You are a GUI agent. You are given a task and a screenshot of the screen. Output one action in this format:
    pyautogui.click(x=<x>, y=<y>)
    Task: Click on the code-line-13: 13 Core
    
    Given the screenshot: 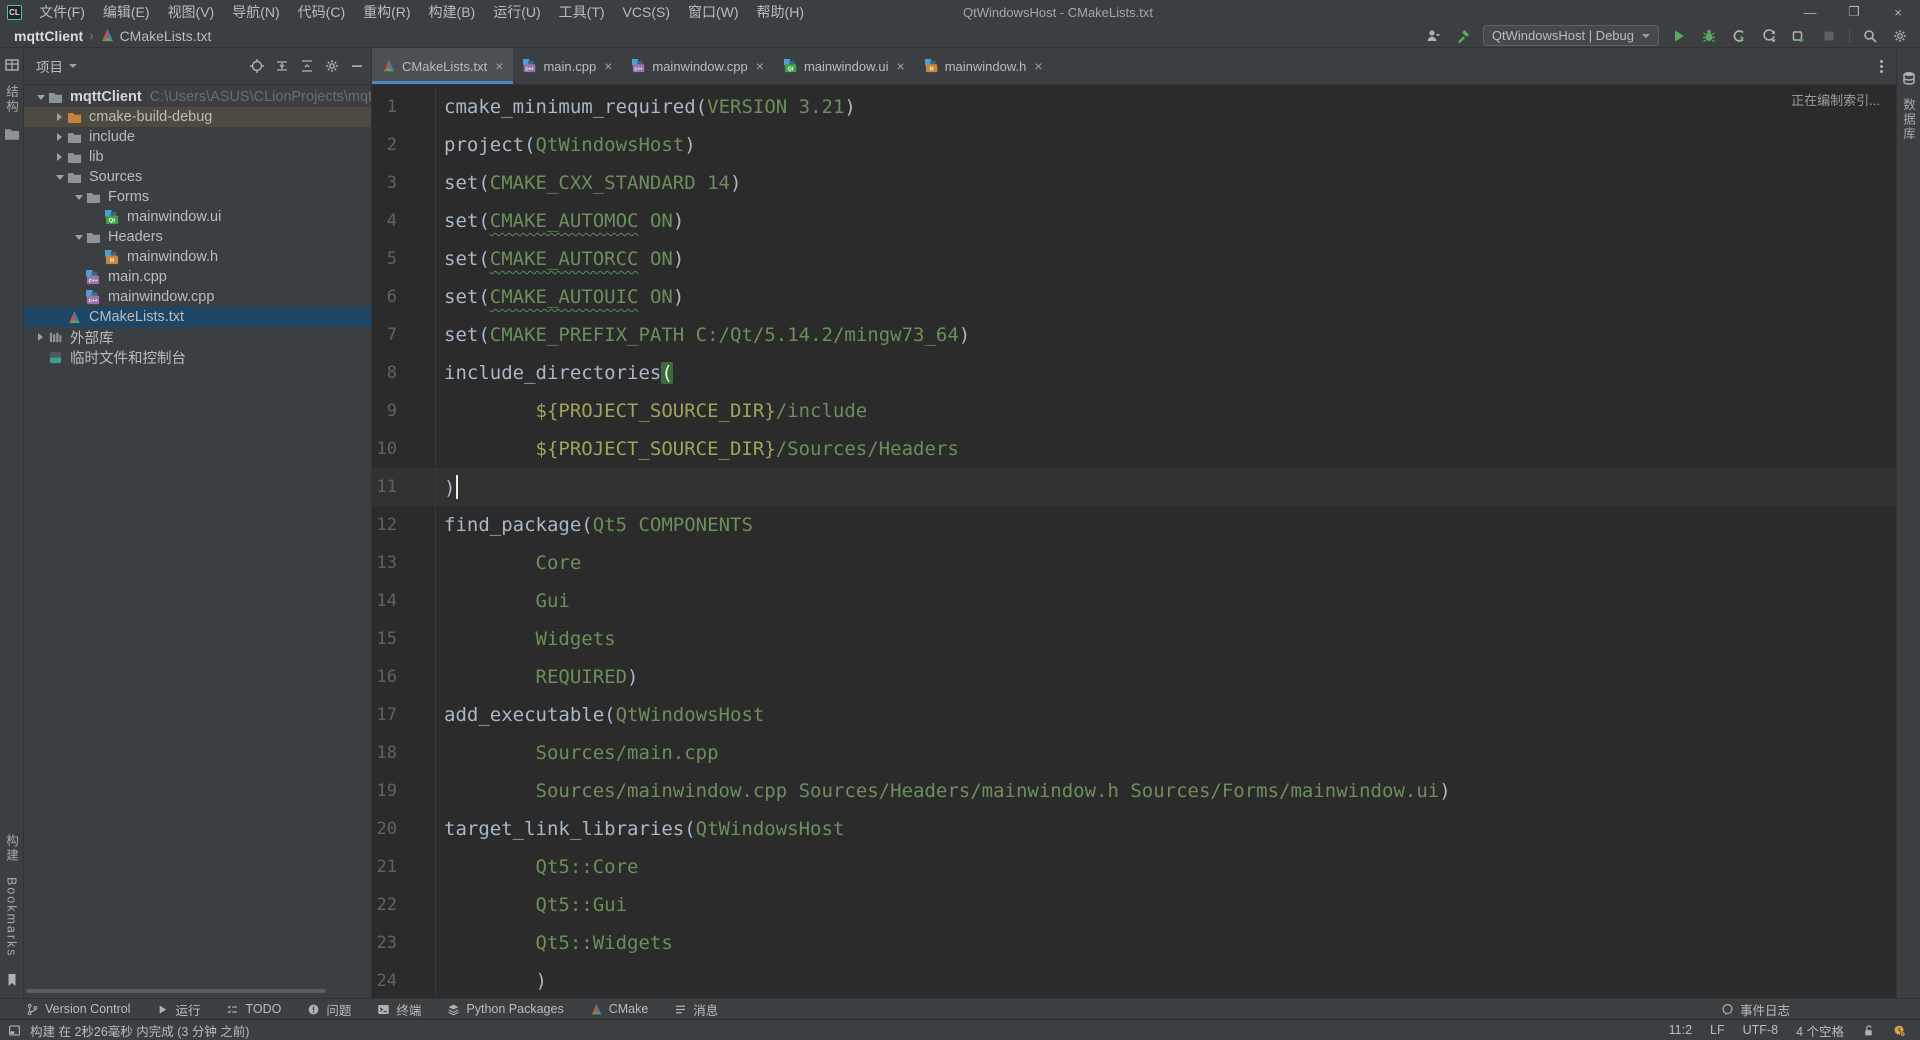 What is the action you would take?
    pyautogui.click(x=1134, y=563)
    